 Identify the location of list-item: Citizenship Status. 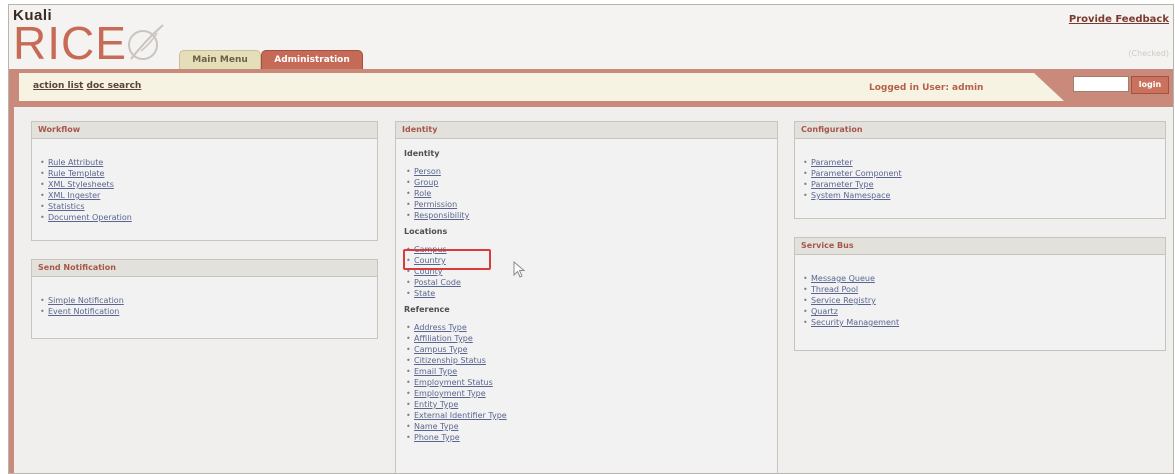
(590, 360).